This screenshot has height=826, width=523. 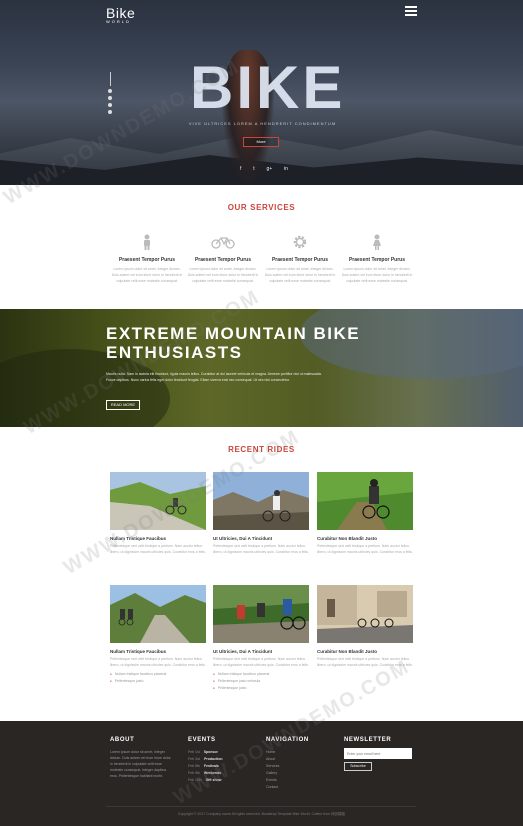 I want to click on event-item: Feb 5th Festivals, so click(x=205, y=766).